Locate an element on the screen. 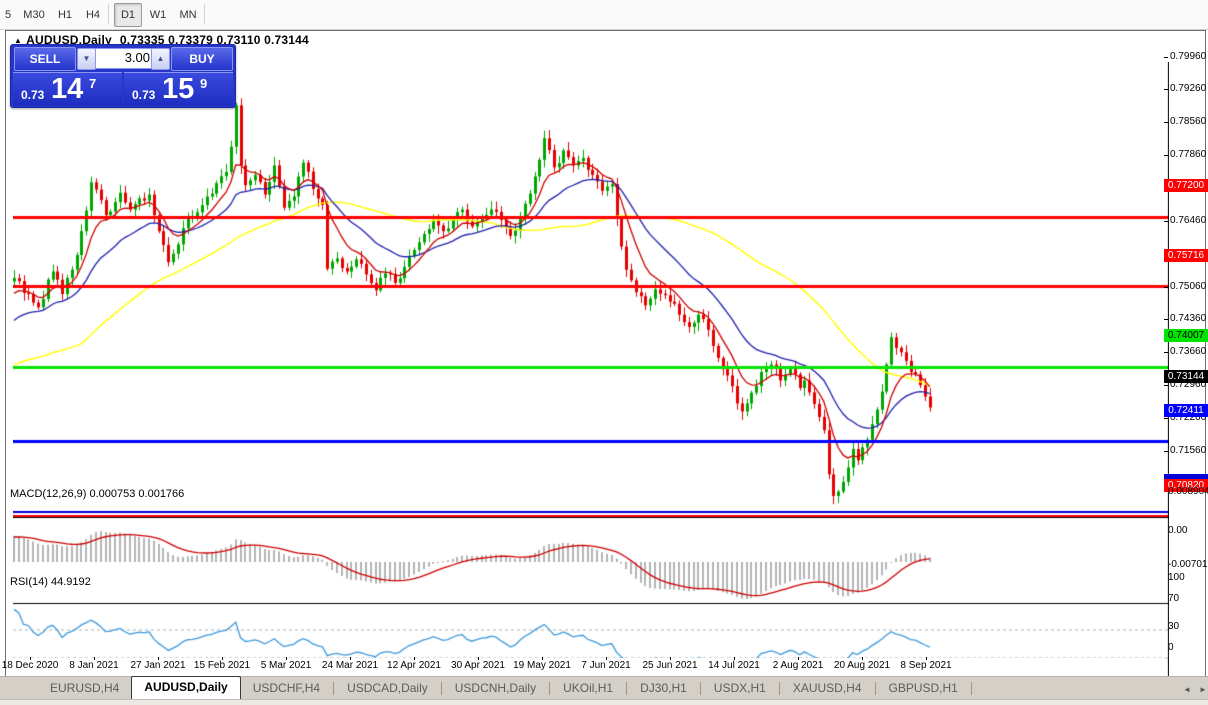  timeframe-button-mn: MN is located at coordinates (188, 15).